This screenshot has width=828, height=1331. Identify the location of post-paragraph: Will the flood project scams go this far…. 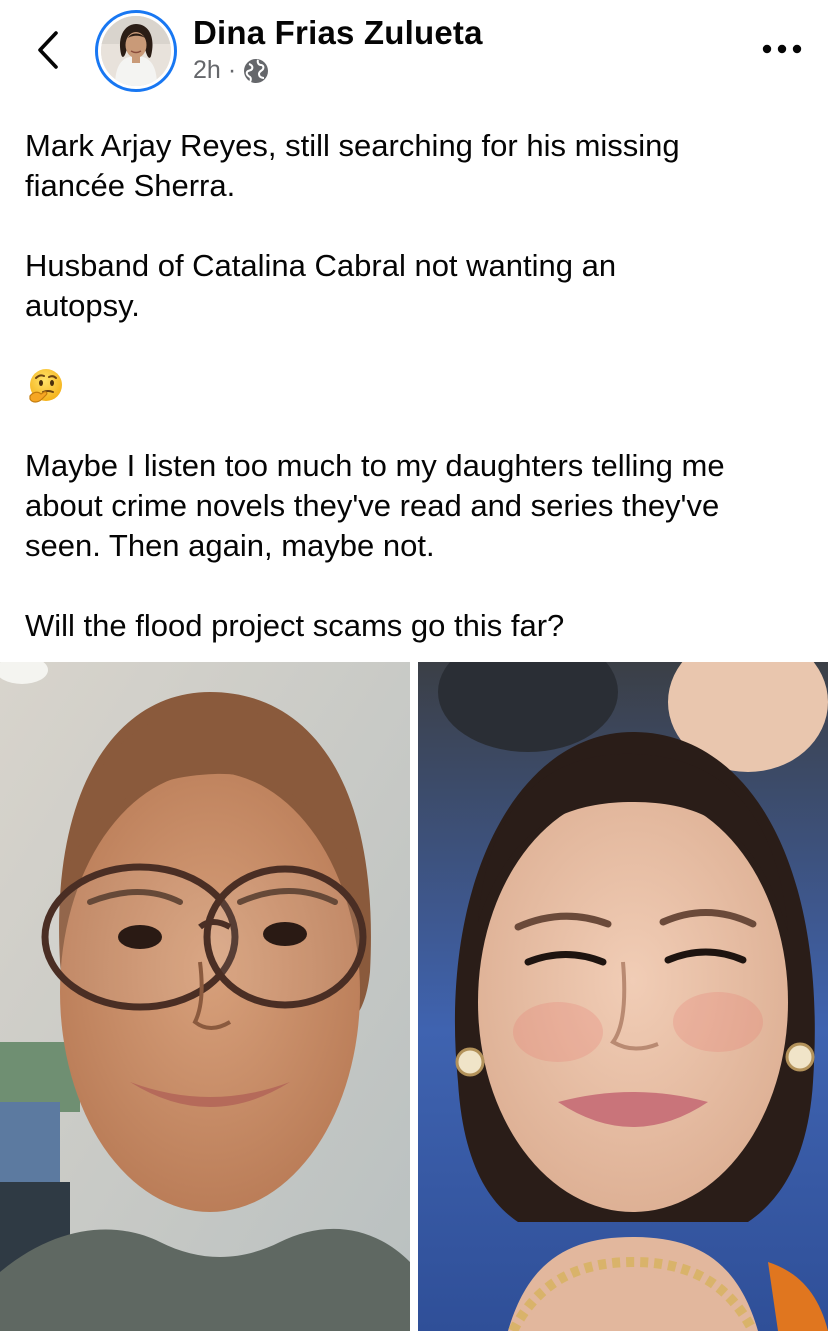
(295, 625).